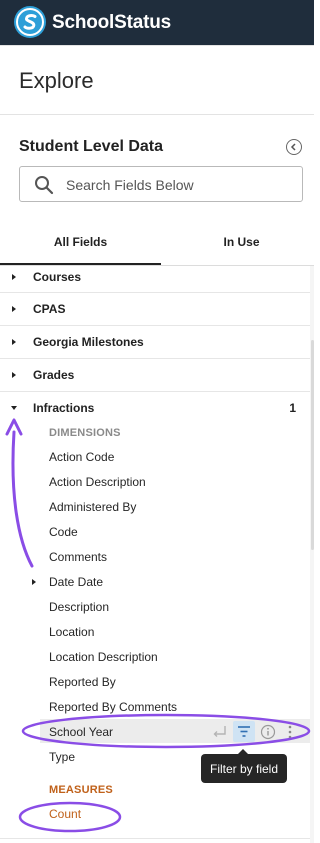 The image size is (320, 843). Describe the element at coordinates (155, 342) in the screenshot. I see `group-georgia-milestones: Georgia Milestones` at that location.